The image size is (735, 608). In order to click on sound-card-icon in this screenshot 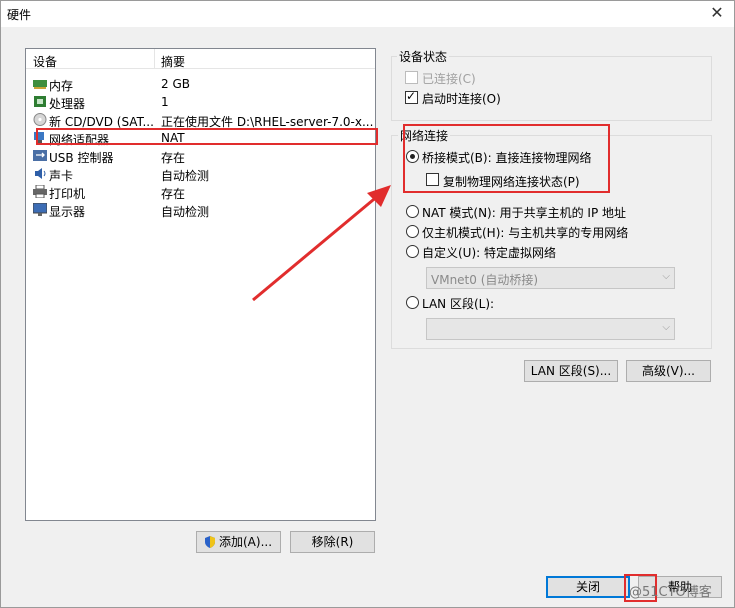, I will do `click(40, 173)`.